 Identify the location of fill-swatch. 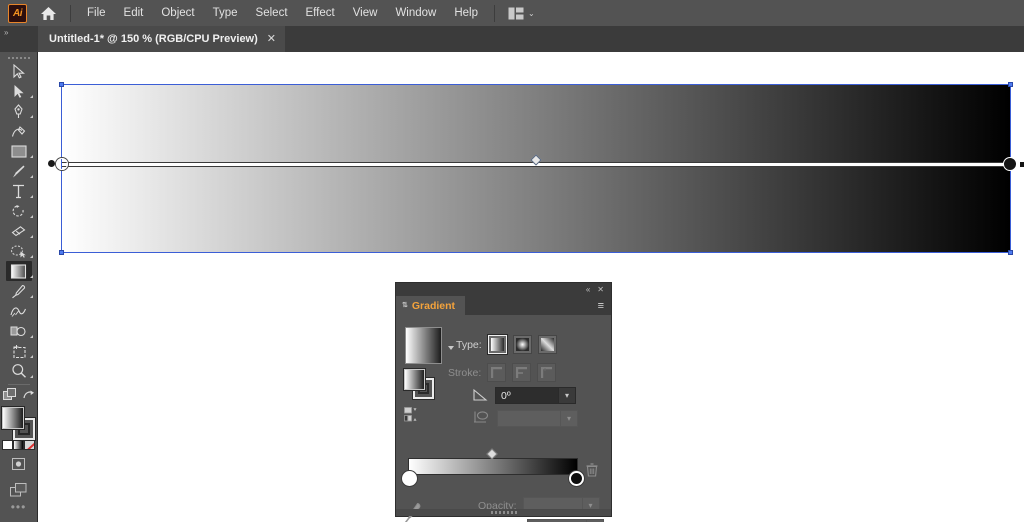
(12, 418).